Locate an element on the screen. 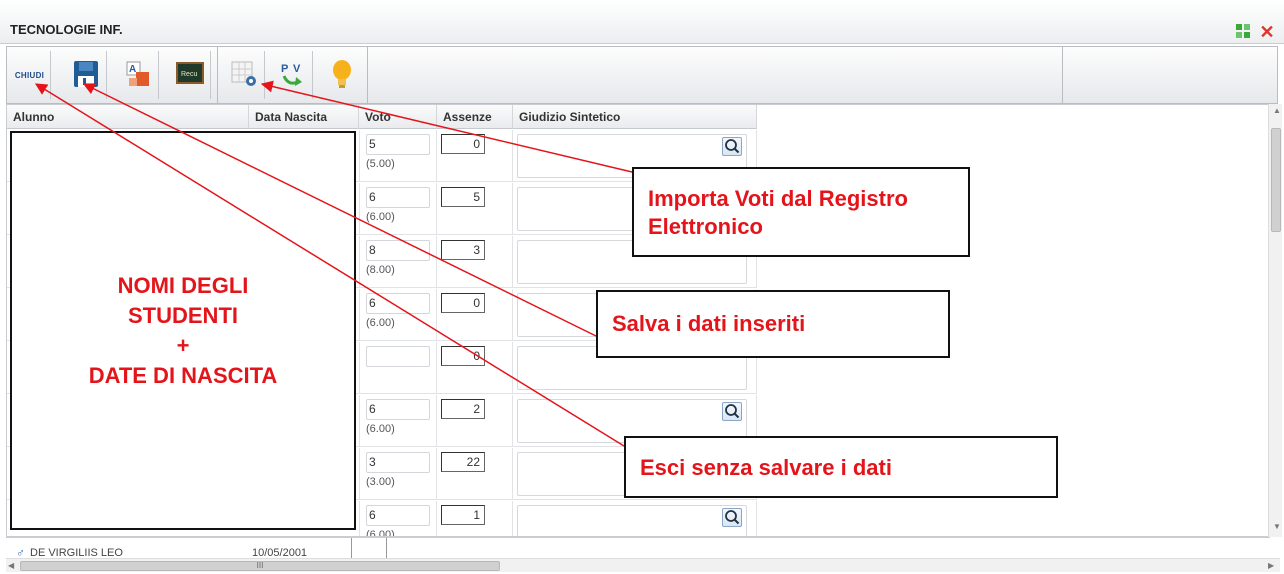  assenze-cell: 2 is located at coordinates (475, 421).